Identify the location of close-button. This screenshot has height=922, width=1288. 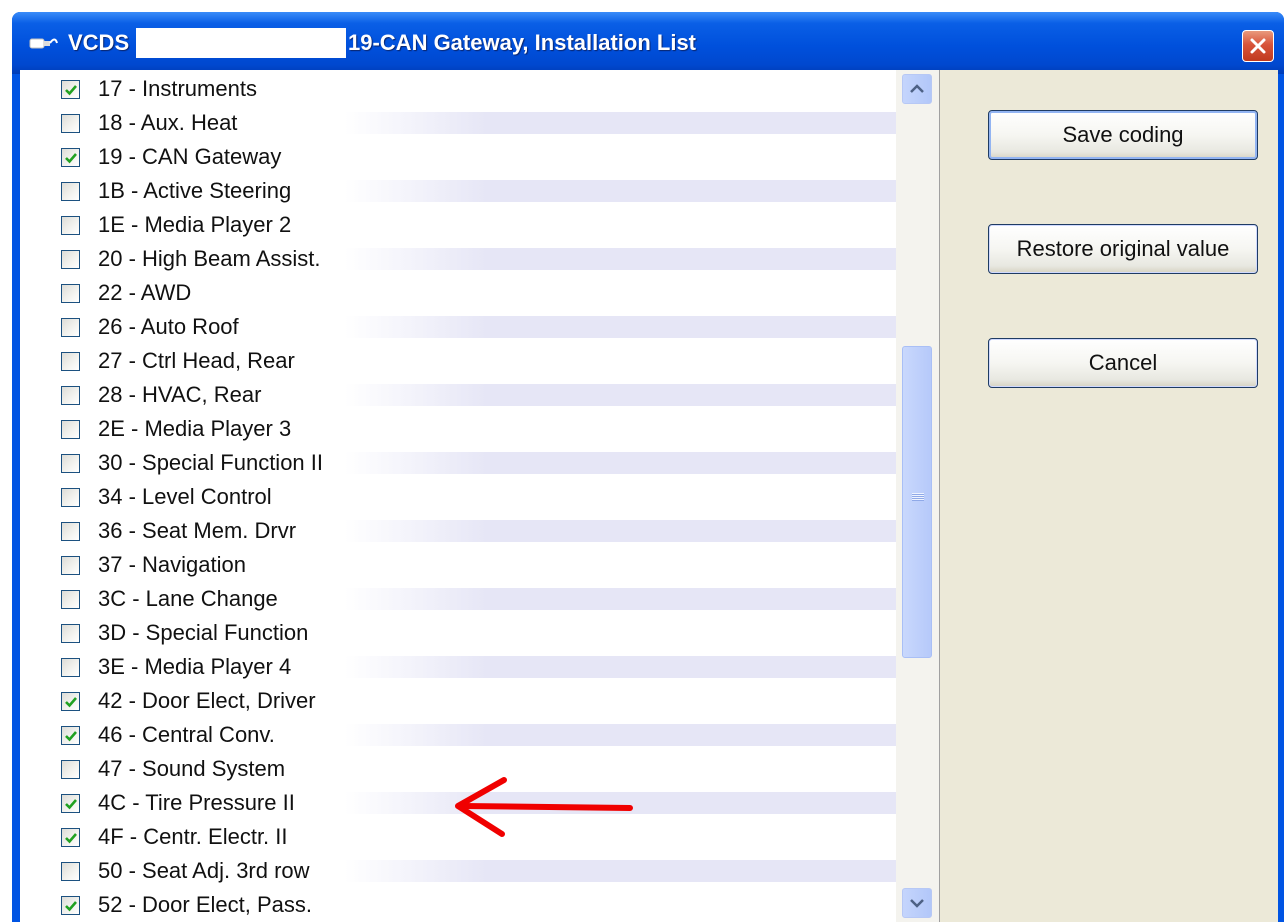
(1258, 46).